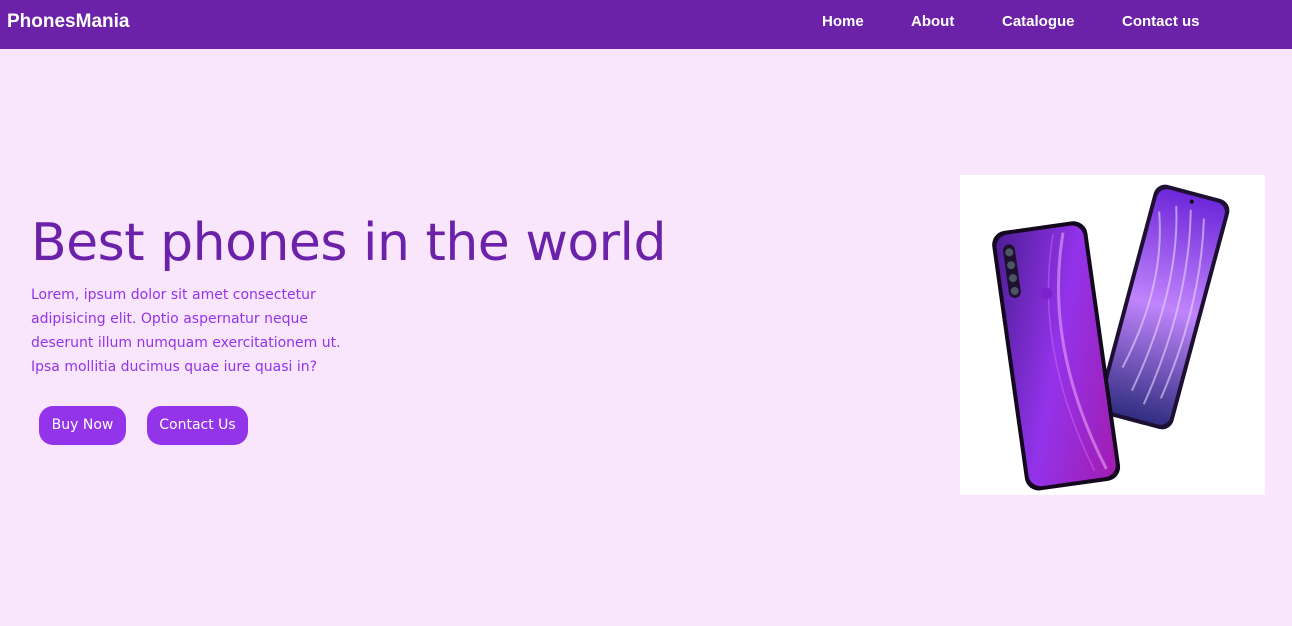 This screenshot has width=1292, height=626. Describe the element at coordinates (843, 22) in the screenshot. I see `nav-link-home: Home` at that location.